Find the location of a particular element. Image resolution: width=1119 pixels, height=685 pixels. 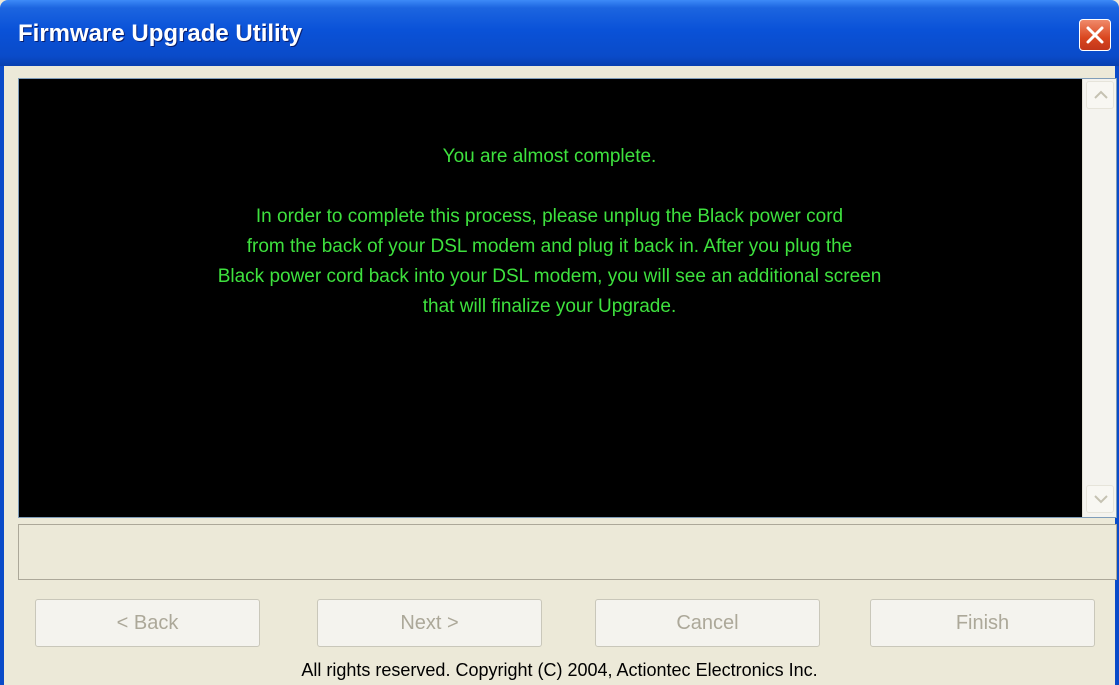

message-heading: You are almost complete. is located at coordinates (549, 156).